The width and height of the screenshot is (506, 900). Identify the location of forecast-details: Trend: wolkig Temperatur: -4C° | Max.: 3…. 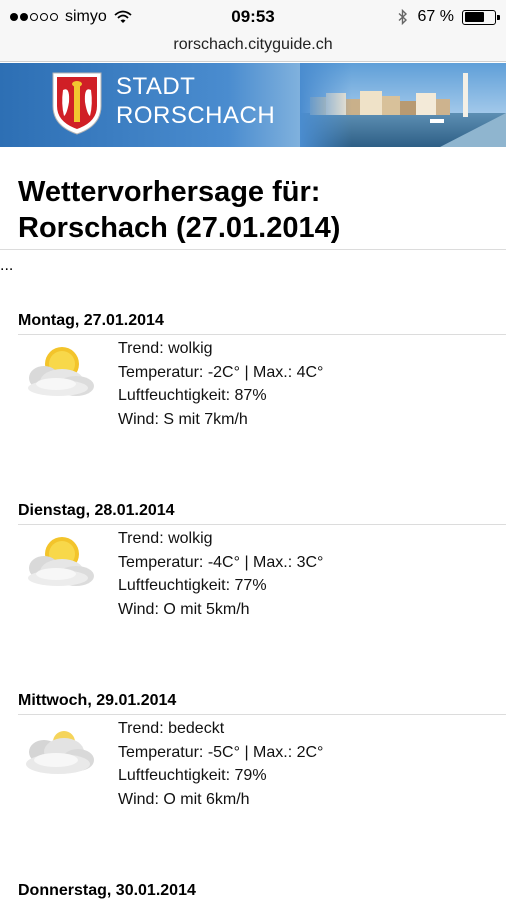
(220, 574).